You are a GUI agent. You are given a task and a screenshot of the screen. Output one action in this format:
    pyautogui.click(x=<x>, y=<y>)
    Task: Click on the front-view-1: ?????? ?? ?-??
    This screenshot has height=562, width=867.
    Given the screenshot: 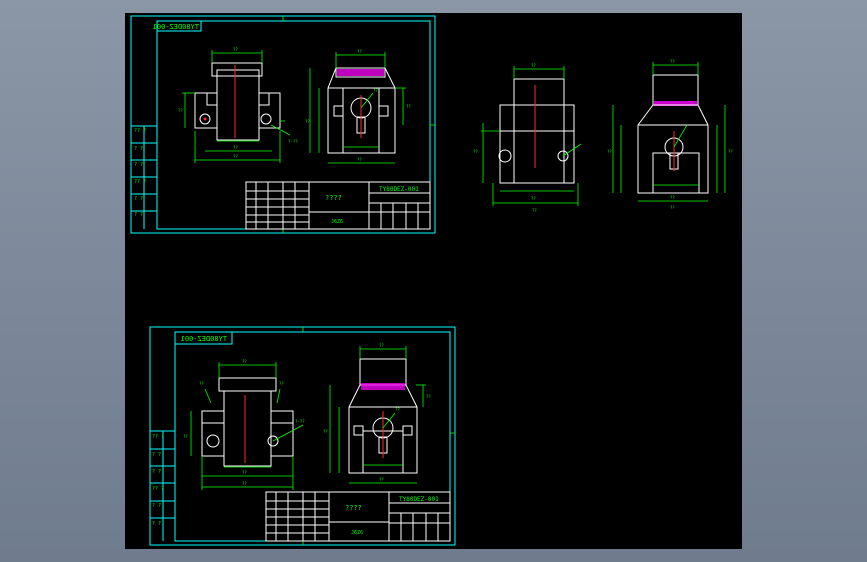 What is the action you would take?
    pyautogui.click(x=238, y=105)
    